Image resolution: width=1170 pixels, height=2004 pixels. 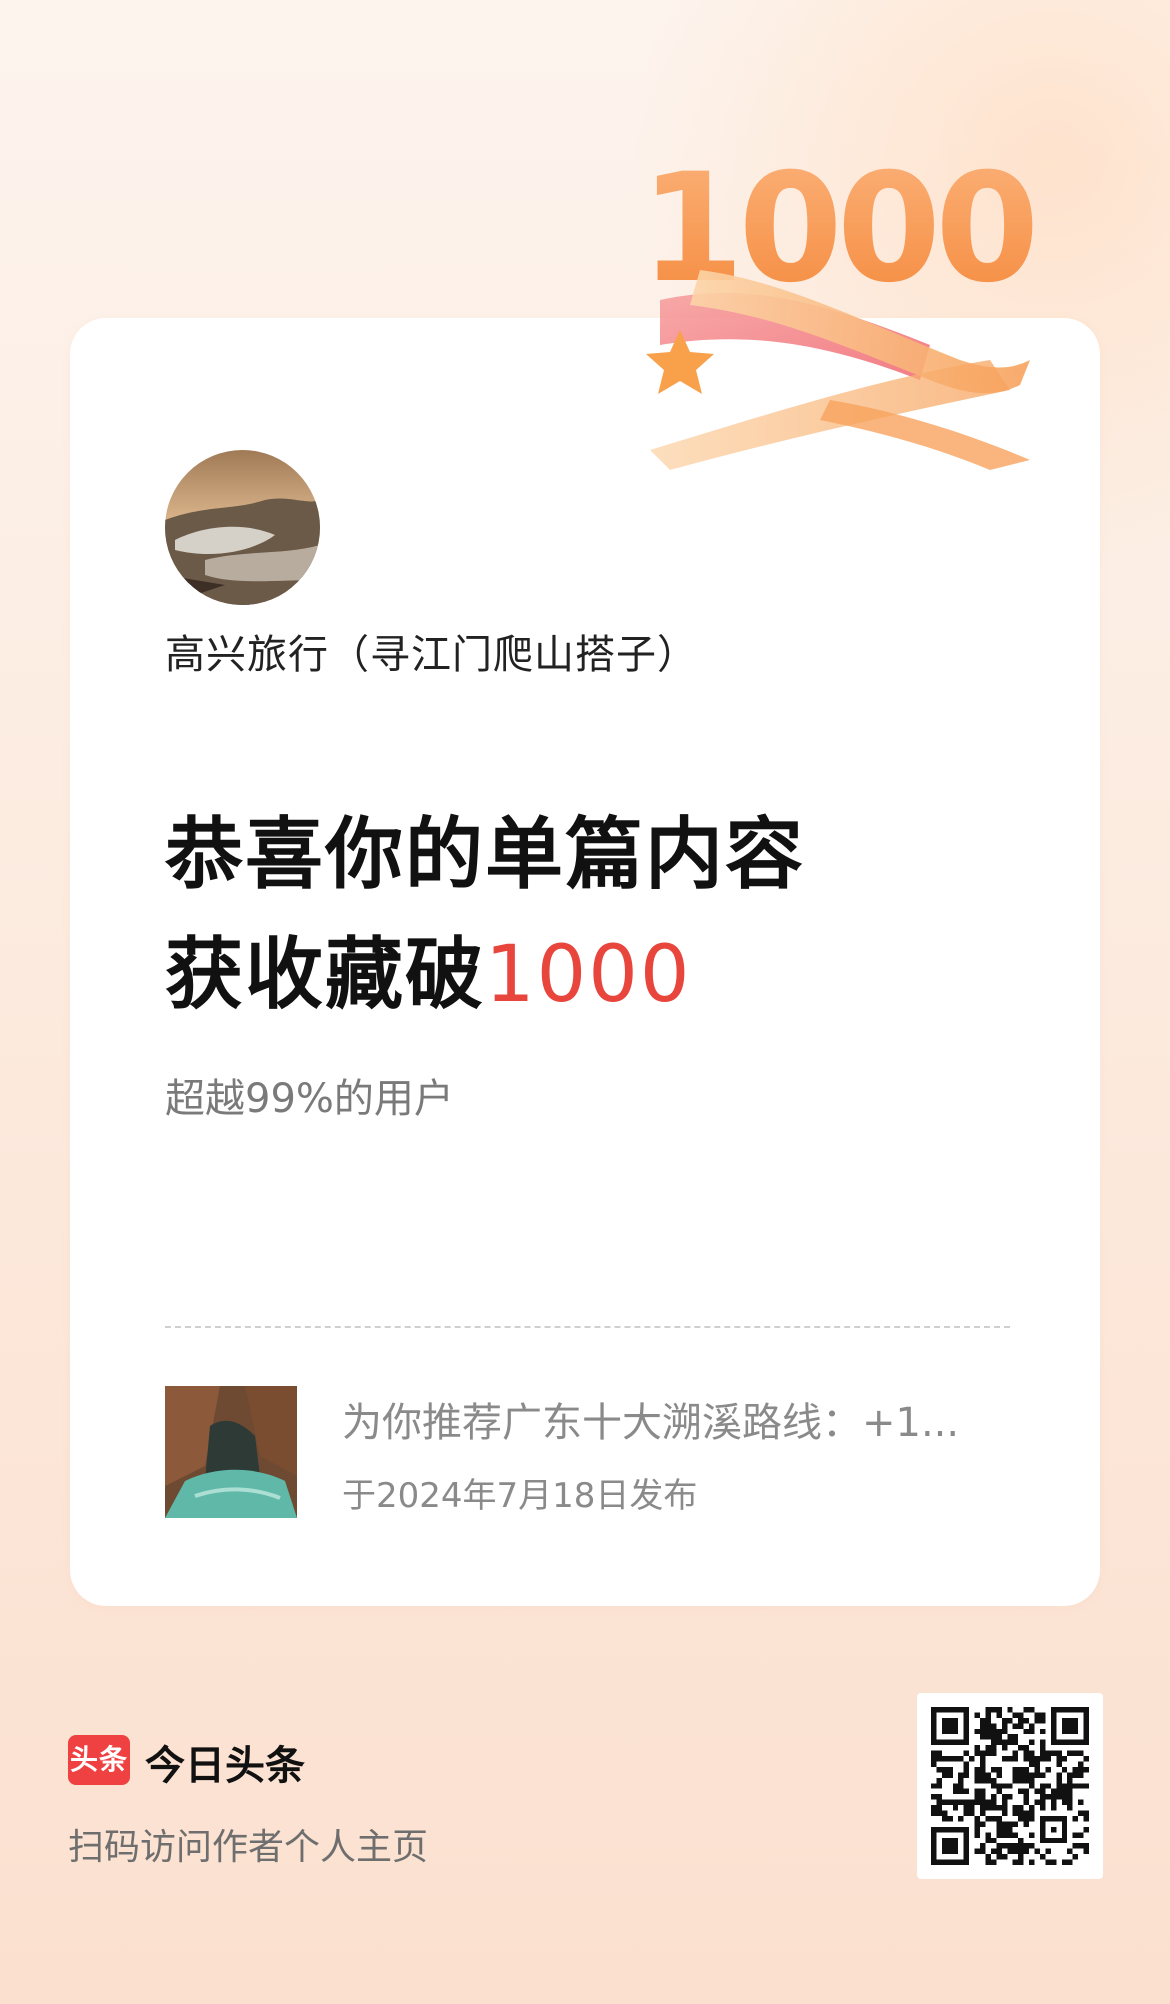 I want to click on achievement-headline: 恭喜你的单篇内容 获收藏破1000, so click(x=485, y=915).